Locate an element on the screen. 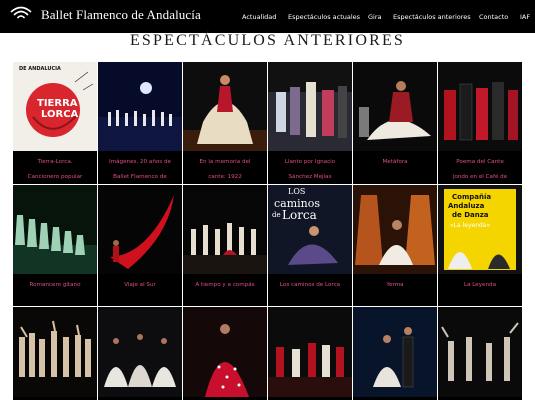  poster-text-lorca: LORCA is located at coordinates (60, 114).